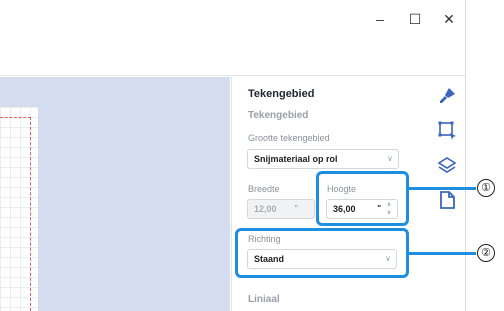  What do you see at coordinates (486, 253) in the screenshot?
I see `callout-marker-2: ②` at bounding box center [486, 253].